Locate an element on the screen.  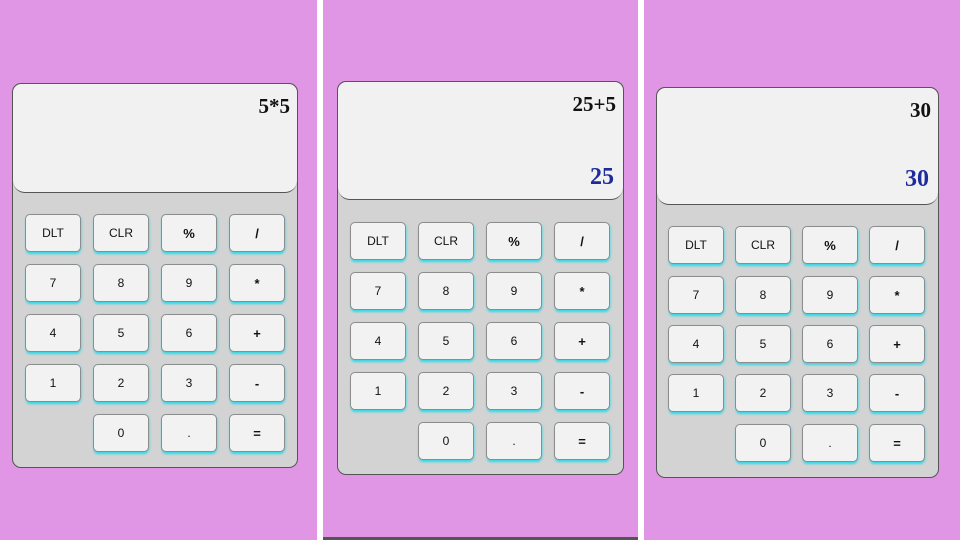
calculator-display: 30 30 is located at coordinates (797, 146).